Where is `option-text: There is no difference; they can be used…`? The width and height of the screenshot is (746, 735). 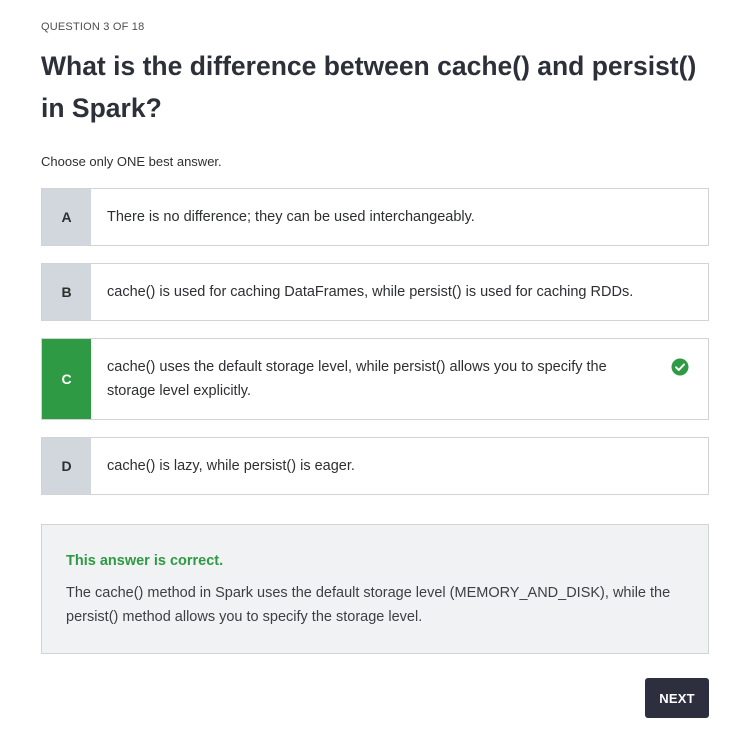
option-text: There is no difference; they can be used… is located at coordinates (291, 217).